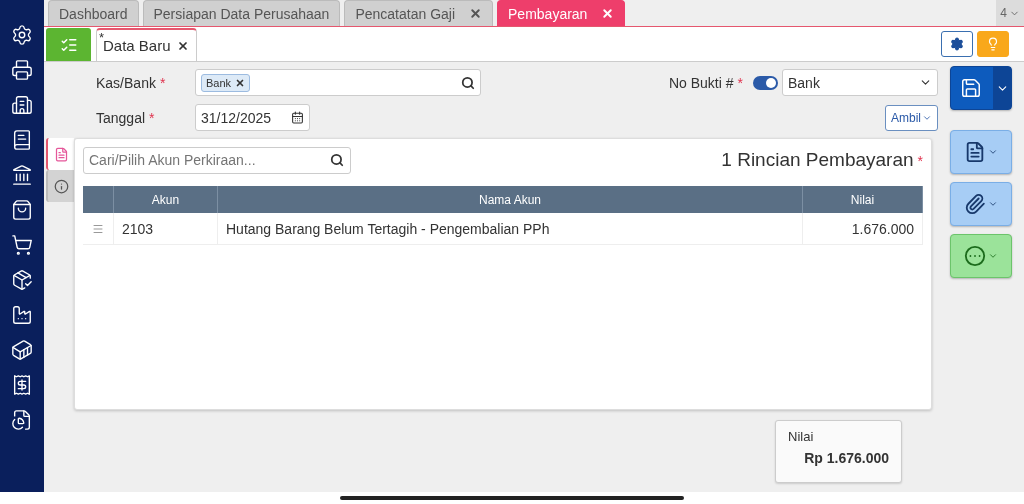 The height and width of the screenshot is (504, 1024). What do you see at coordinates (22, 280) in the screenshot?
I see `package-icon` at bounding box center [22, 280].